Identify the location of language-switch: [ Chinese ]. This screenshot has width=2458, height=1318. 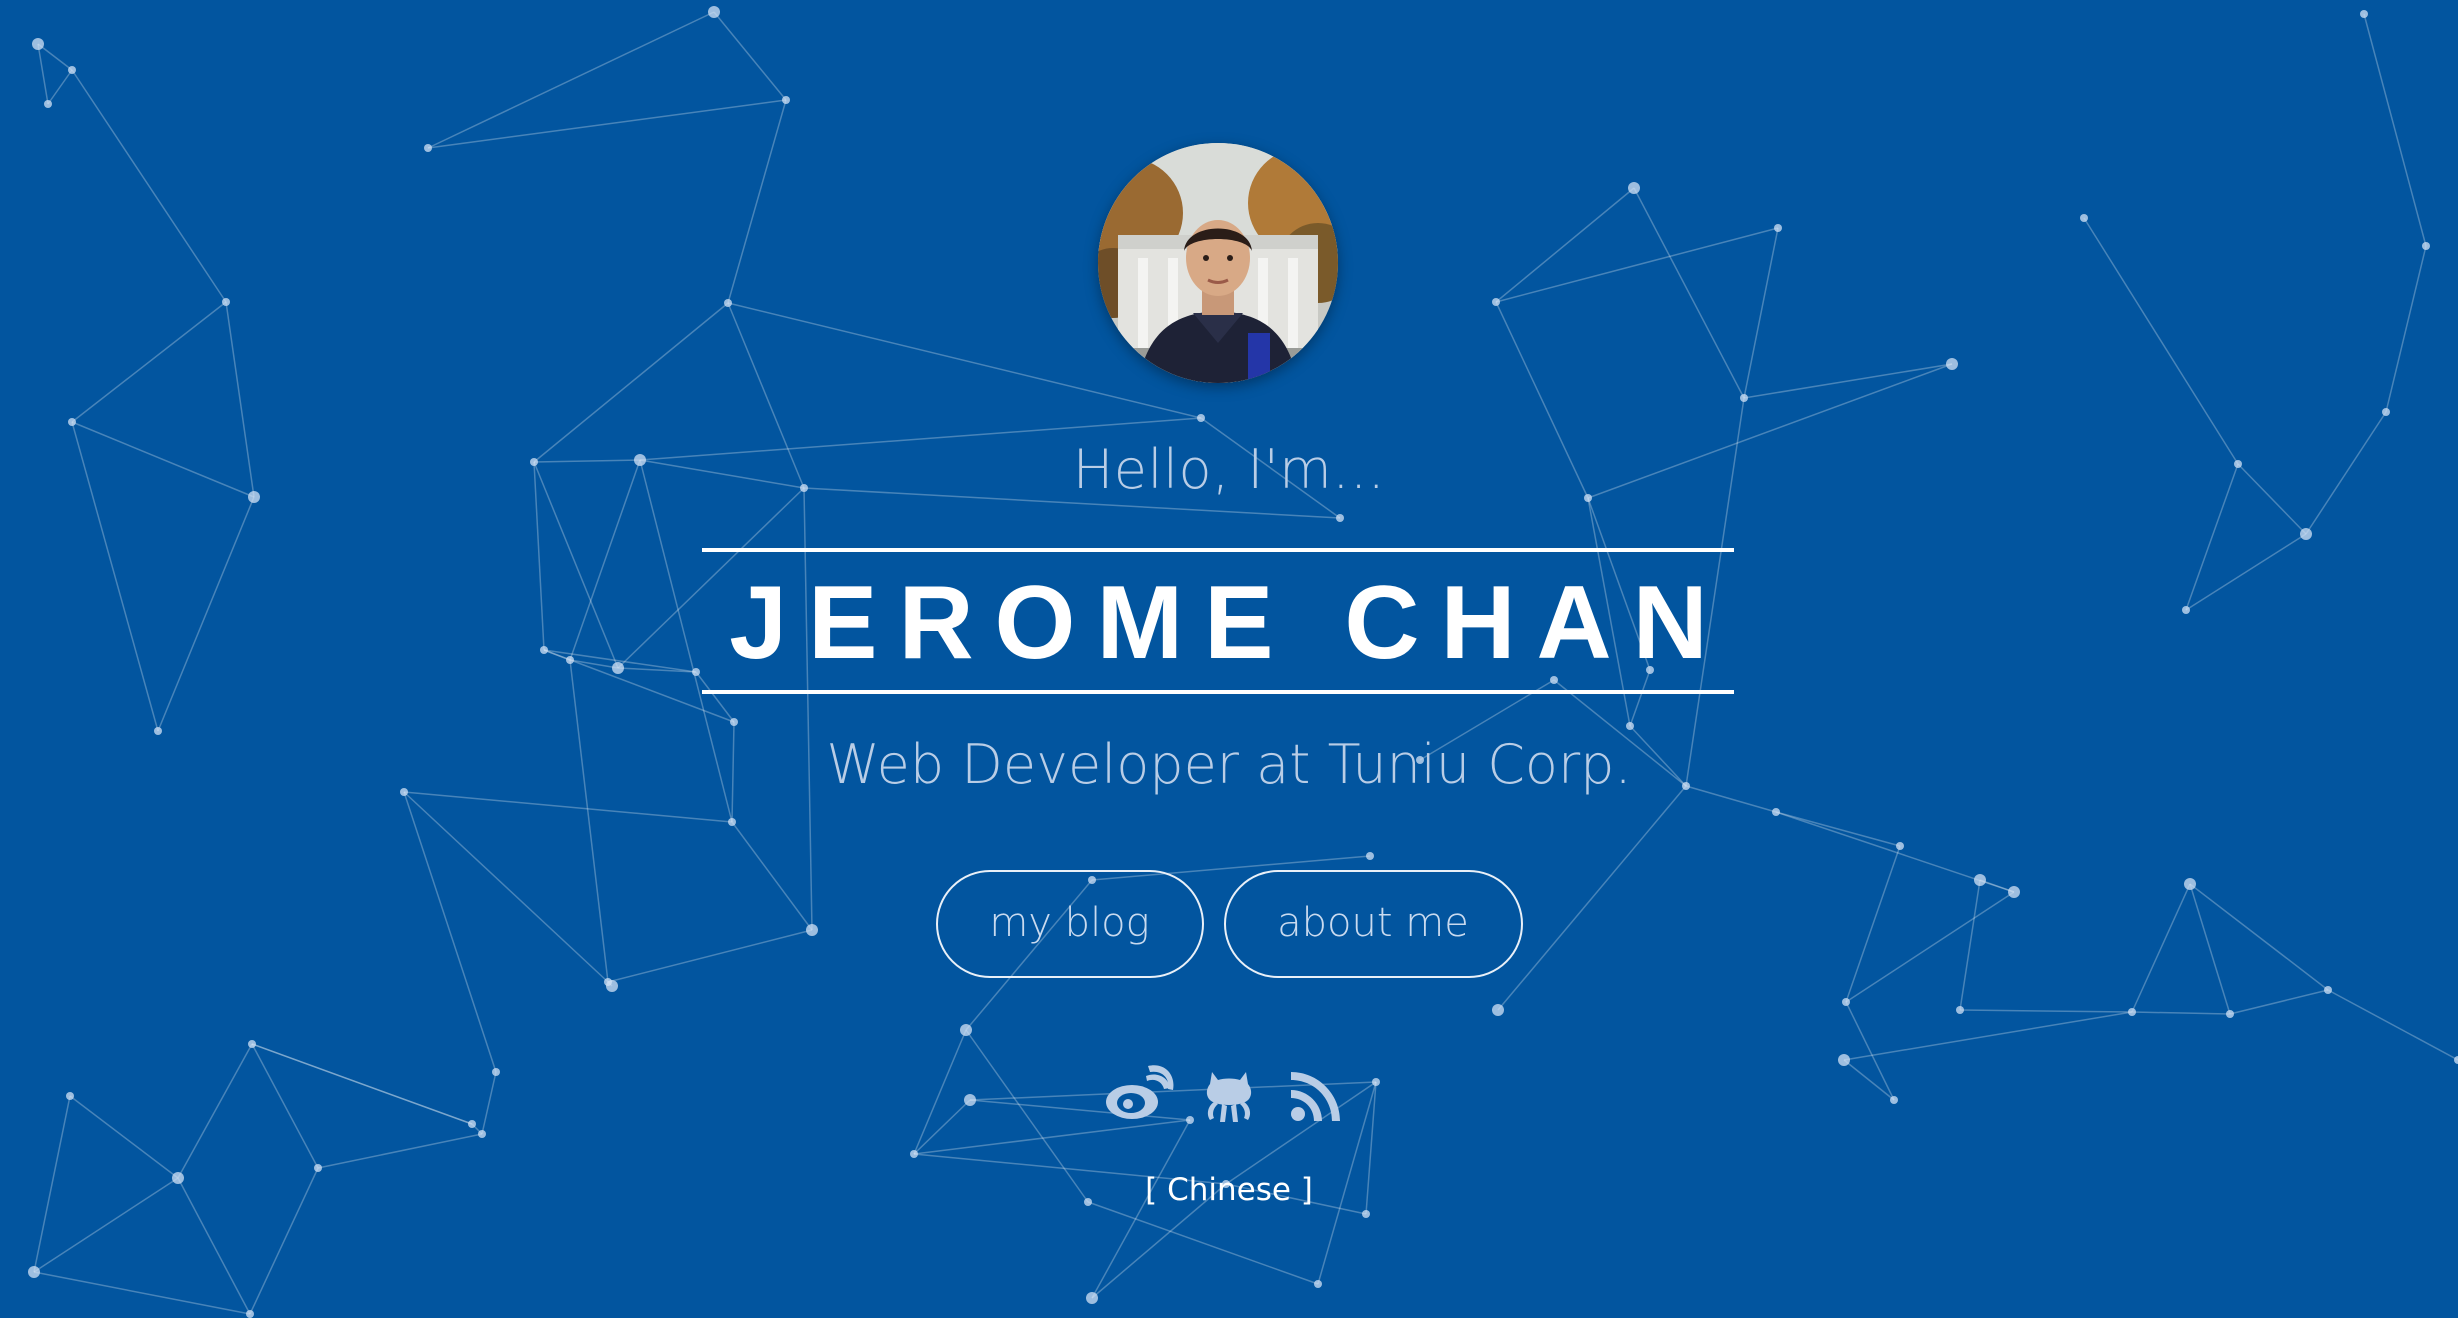
(1229, 1190).